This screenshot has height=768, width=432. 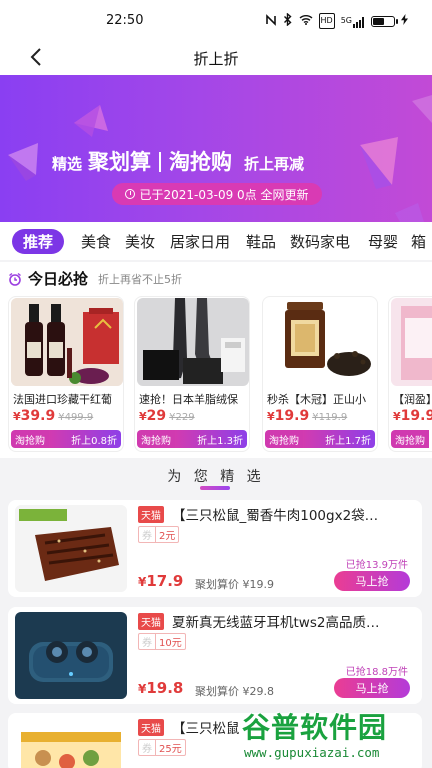 What do you see at coordinates (125, 20) in the screenshot?
I see `status-time: 22:50` at bounding box center [125, 20].